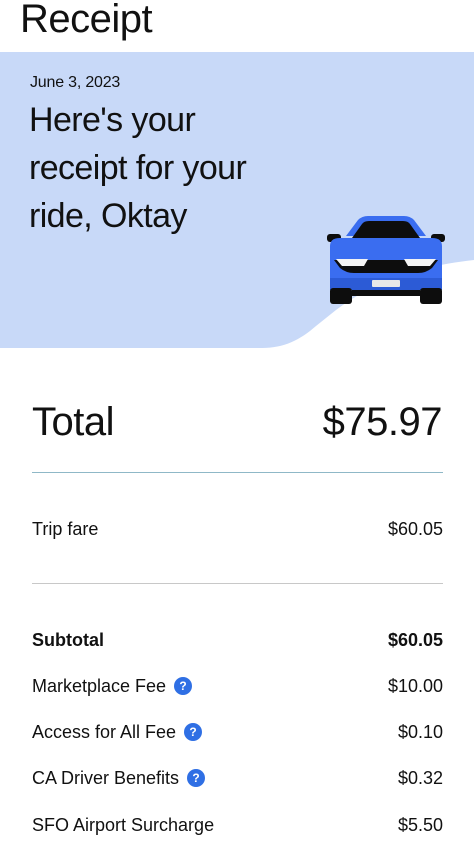 The width and height of the screenshot is (474, 845). What do you see at coordinates (415, 529) in the screenshot?
I see `trip-fare-amount: $60.05` at bounding box center [415, 529].